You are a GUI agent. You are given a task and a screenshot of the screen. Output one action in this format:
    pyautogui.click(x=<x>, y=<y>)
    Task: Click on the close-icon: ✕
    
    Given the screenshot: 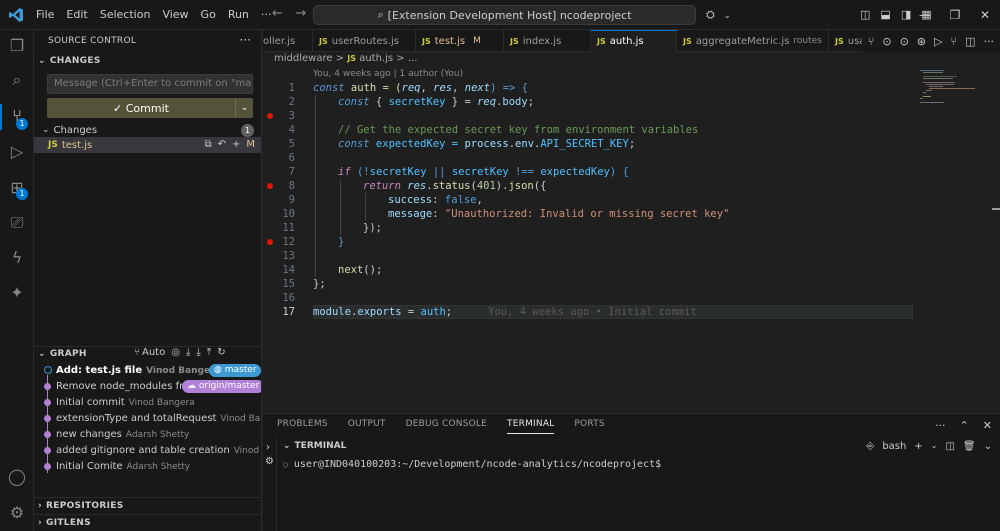 What is the action you would take?
    pyautogui.click(x=985, y=15)
    